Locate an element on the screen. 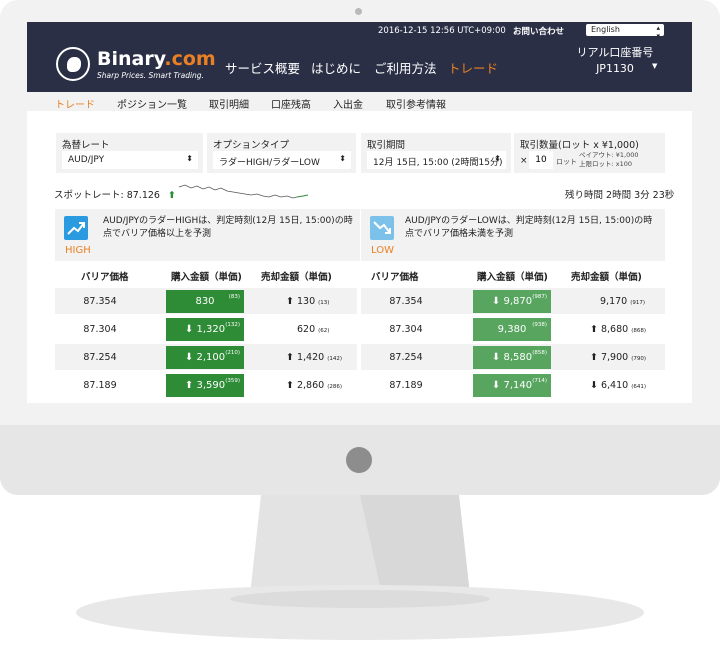  high-sell-header: 売却金額（単価) is located at coordinates (296, 277).